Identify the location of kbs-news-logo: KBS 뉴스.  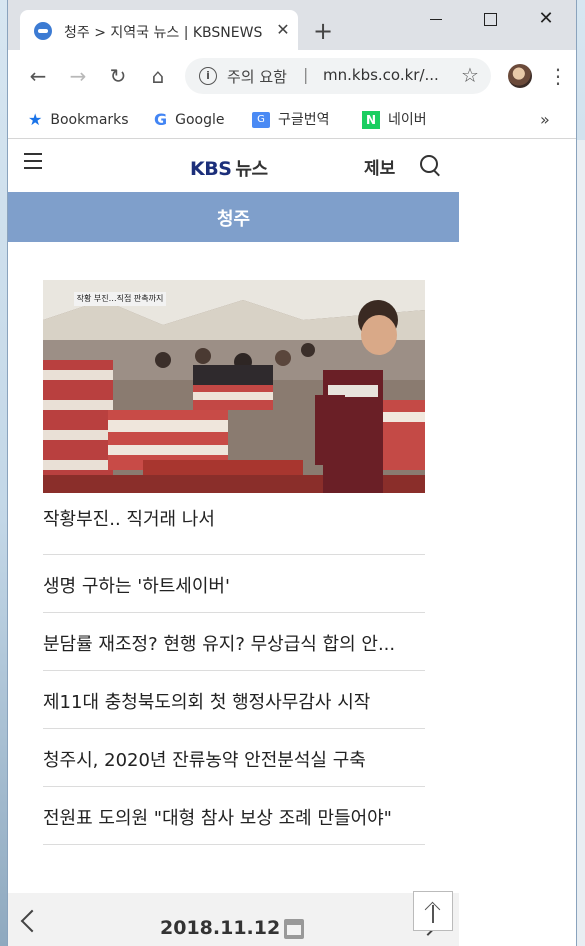
(229, 168).